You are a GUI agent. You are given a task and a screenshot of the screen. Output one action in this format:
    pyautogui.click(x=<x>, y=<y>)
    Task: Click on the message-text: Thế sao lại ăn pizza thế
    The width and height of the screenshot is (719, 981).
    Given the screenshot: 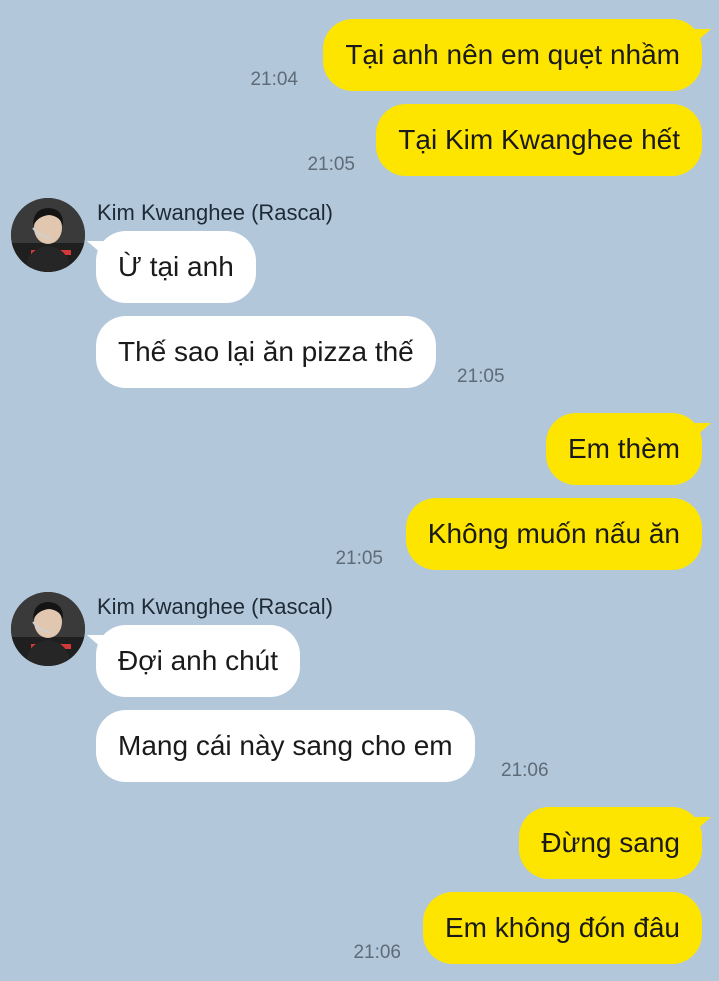 What is the action you would take?
    pyautogui.click(x=266, y=351)
    